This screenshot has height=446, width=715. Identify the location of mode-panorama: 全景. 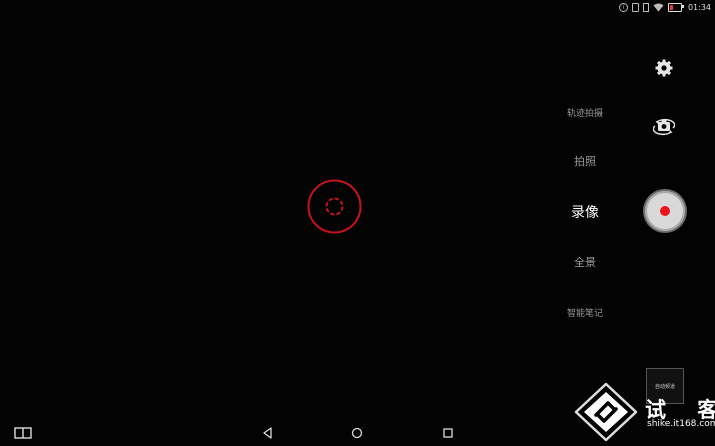
(585, 262).